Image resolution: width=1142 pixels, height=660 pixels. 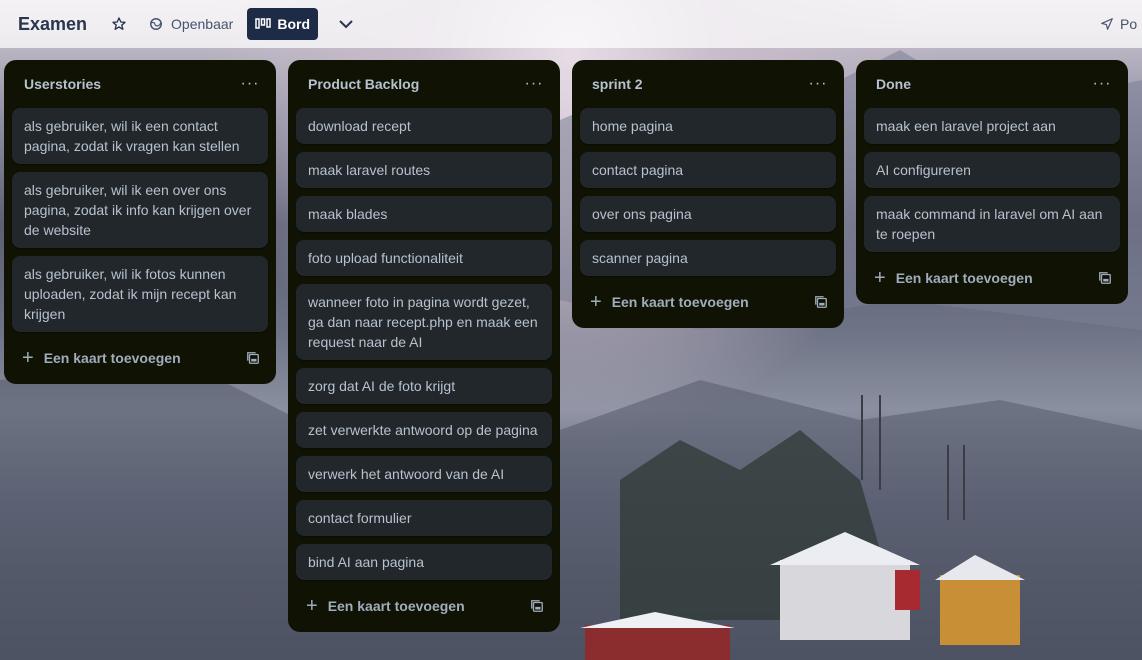 What do you see at coordinates (119, 24) in the screenshot?
I see `star-icon` at bounding box center [119, 24].